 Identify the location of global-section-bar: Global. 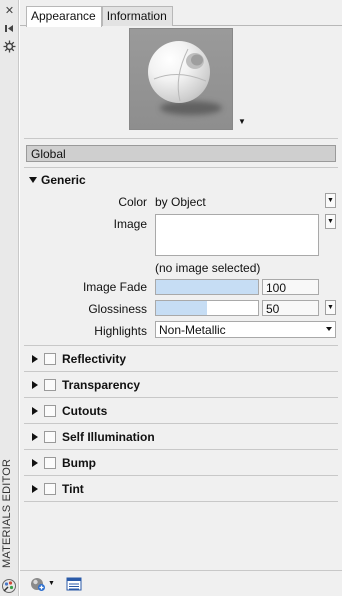
(181, 153).